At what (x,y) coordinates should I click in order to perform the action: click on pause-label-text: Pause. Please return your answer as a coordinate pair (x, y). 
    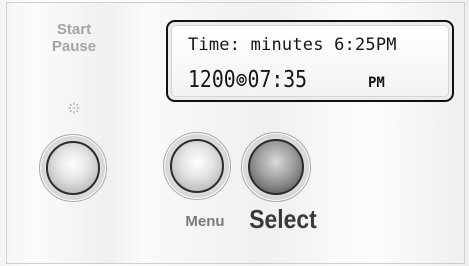
    Looking at the image, I should click on (74, 46).